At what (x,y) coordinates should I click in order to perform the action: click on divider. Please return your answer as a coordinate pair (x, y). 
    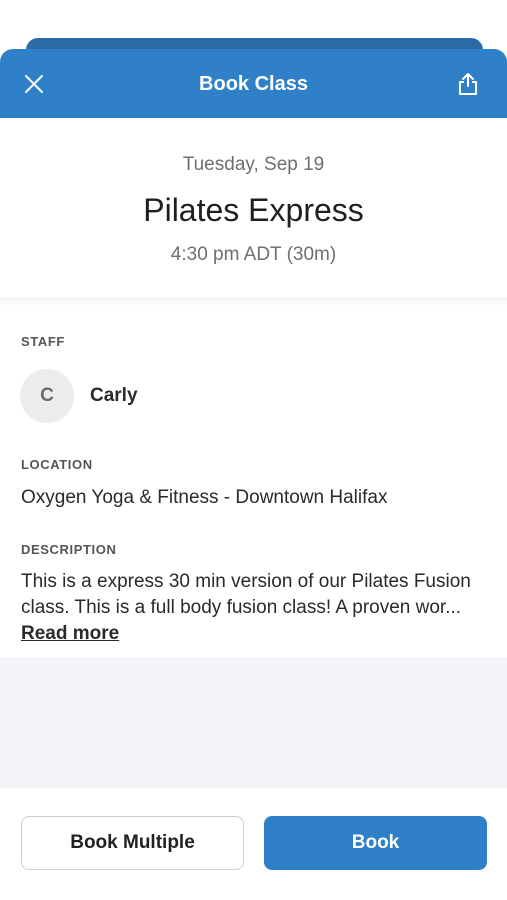
    Looking at the image, I should click on (253, 302).